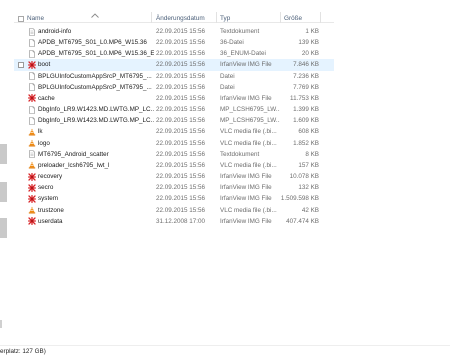 The image size is (450, 356). What do you see at coordinates (225, 18) in the screenshot?
I see `column-header-type: Typ` at bounding box center [225, 18].